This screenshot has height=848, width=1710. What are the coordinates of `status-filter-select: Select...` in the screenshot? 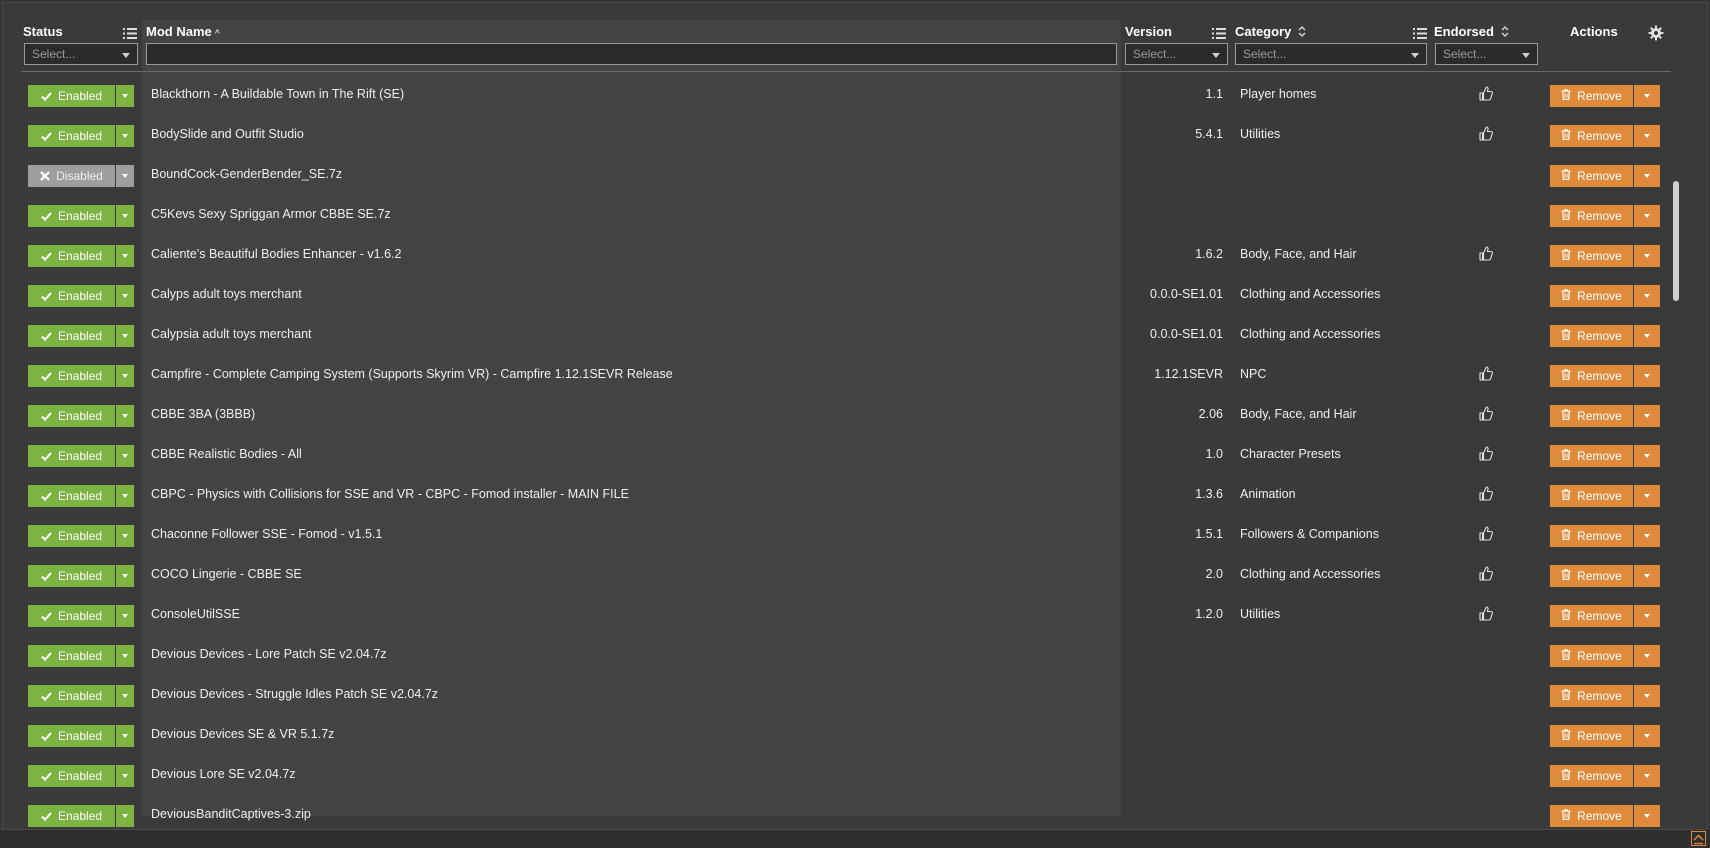 It's located at (81, 54).